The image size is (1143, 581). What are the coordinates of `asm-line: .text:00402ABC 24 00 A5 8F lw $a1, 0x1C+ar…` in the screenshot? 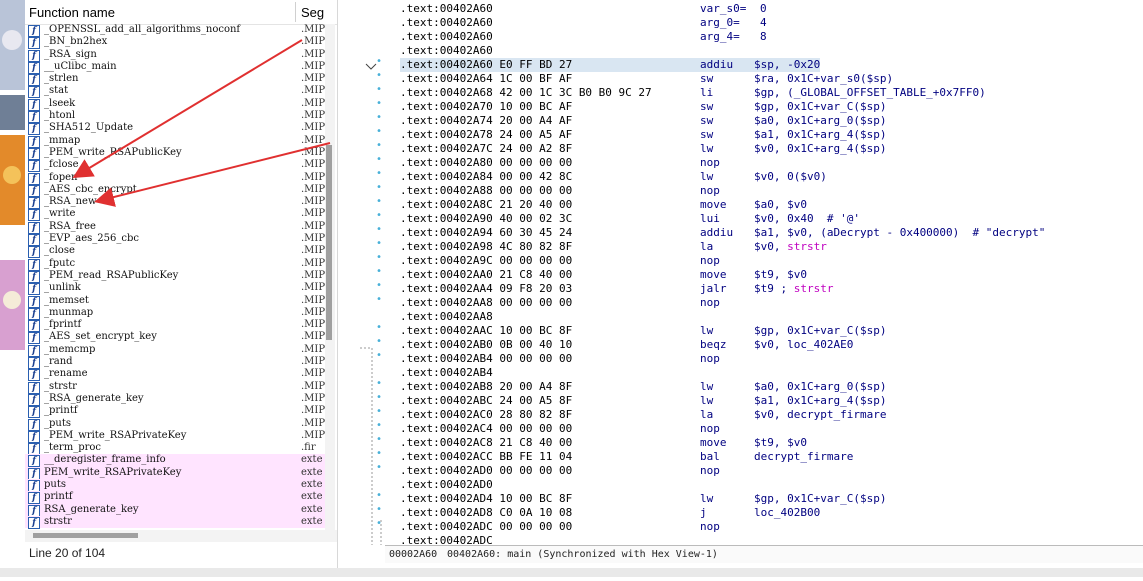 It's located at (643, 401).